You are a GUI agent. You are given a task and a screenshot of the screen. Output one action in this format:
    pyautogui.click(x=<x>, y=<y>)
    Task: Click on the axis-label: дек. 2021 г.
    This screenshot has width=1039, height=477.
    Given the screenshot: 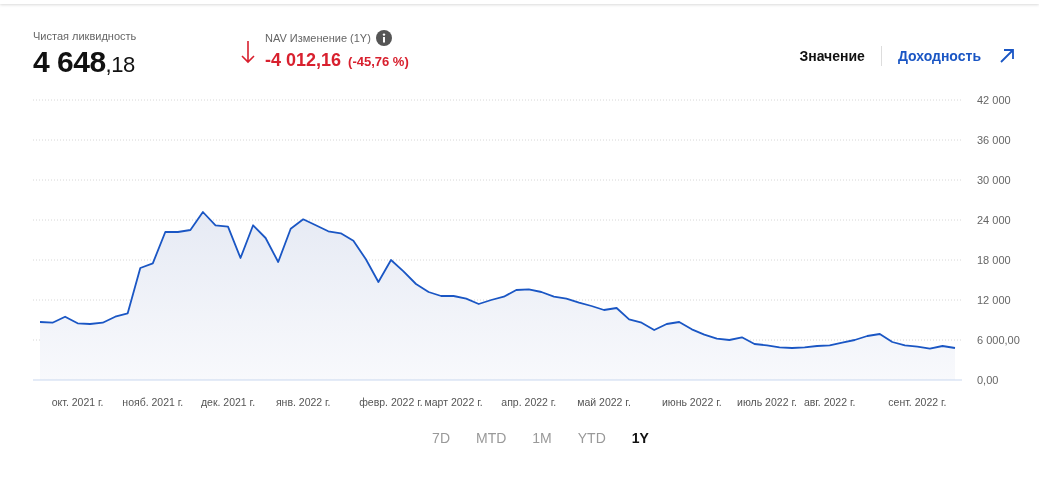 What is the action you would take?
    pyautogui.click(x=228, y=402)
    